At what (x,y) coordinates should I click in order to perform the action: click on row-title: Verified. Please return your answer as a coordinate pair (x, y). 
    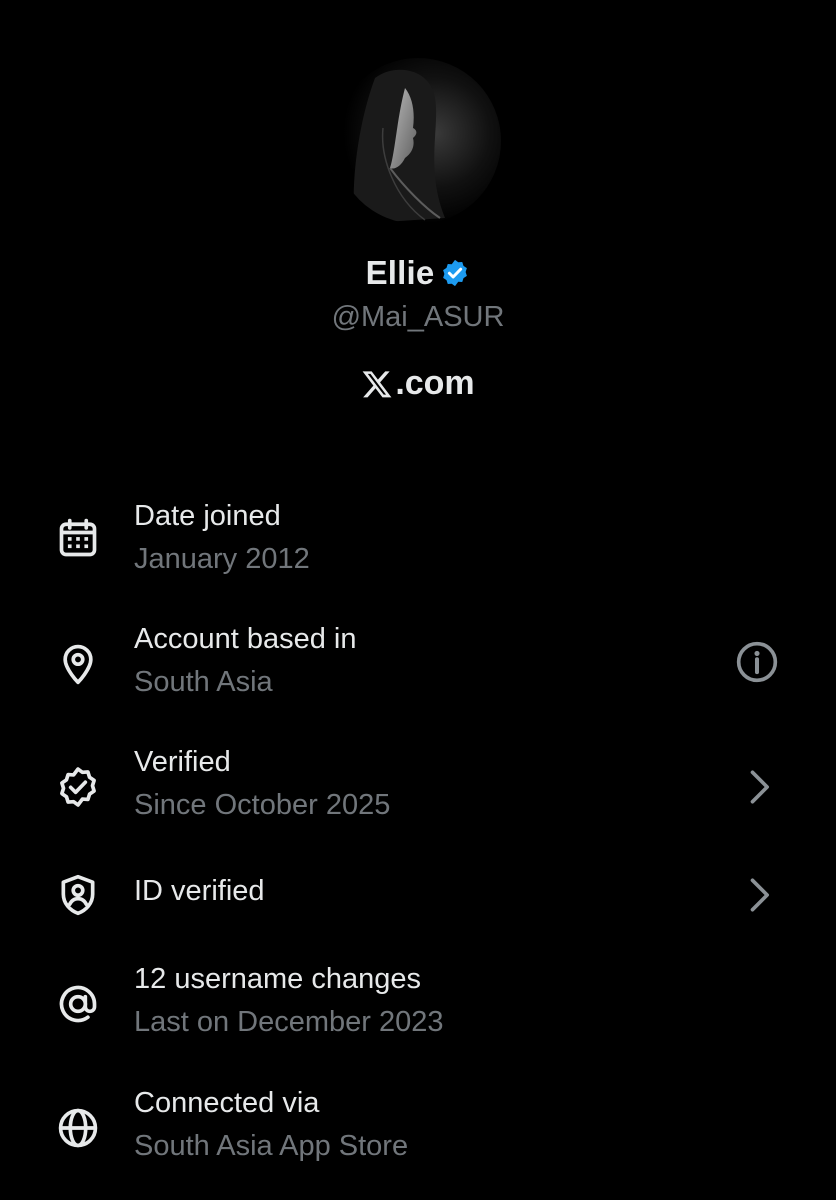
    Looking at the image, I should click on (182, 762).